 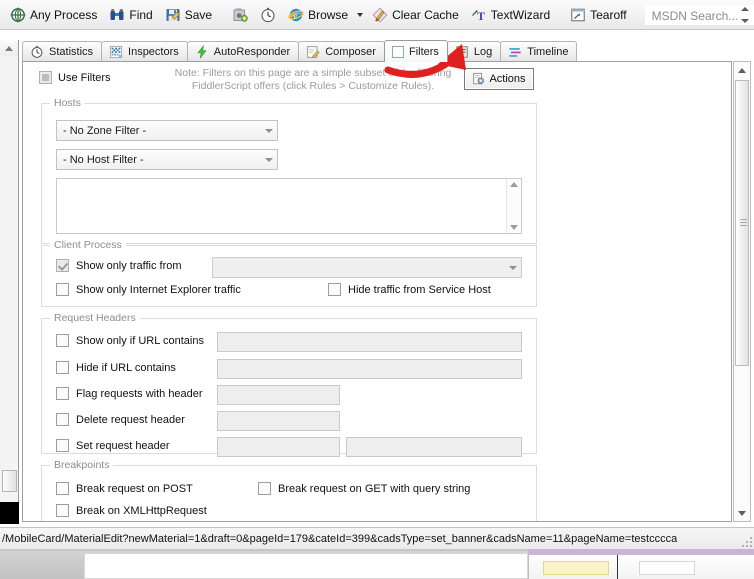 I want to click on save-disk-icon, so click(x=173, y=14).